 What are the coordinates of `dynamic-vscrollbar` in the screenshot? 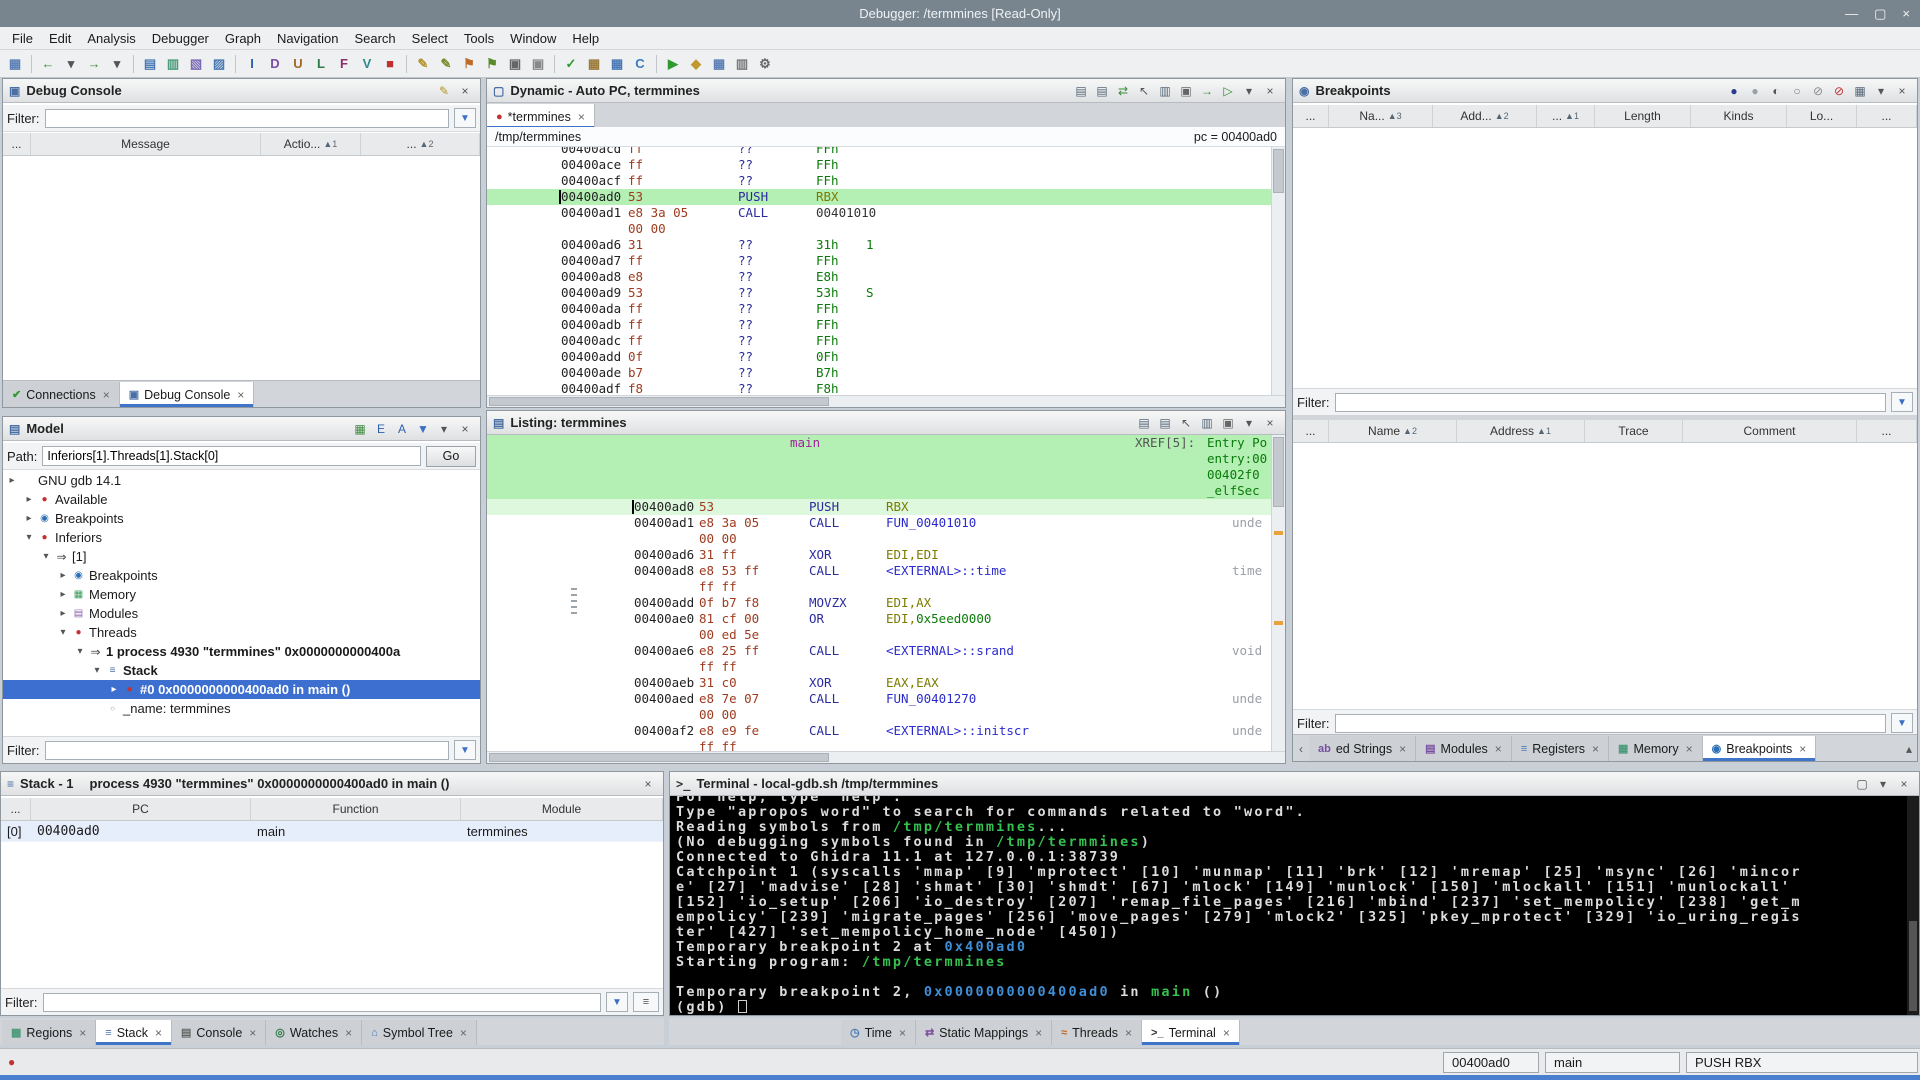 It's located at (1278, 271).